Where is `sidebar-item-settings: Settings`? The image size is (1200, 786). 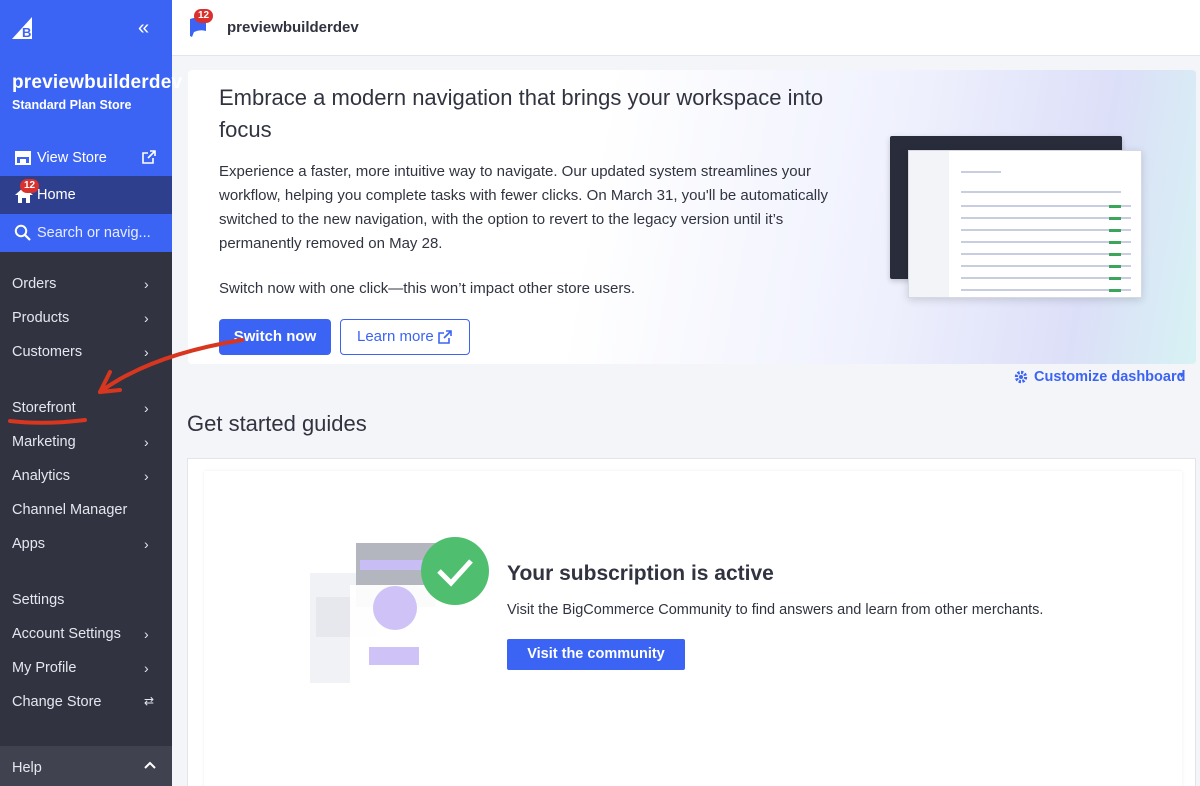 sidebar-item-settings: Settings is located at coordinates (86, 600).